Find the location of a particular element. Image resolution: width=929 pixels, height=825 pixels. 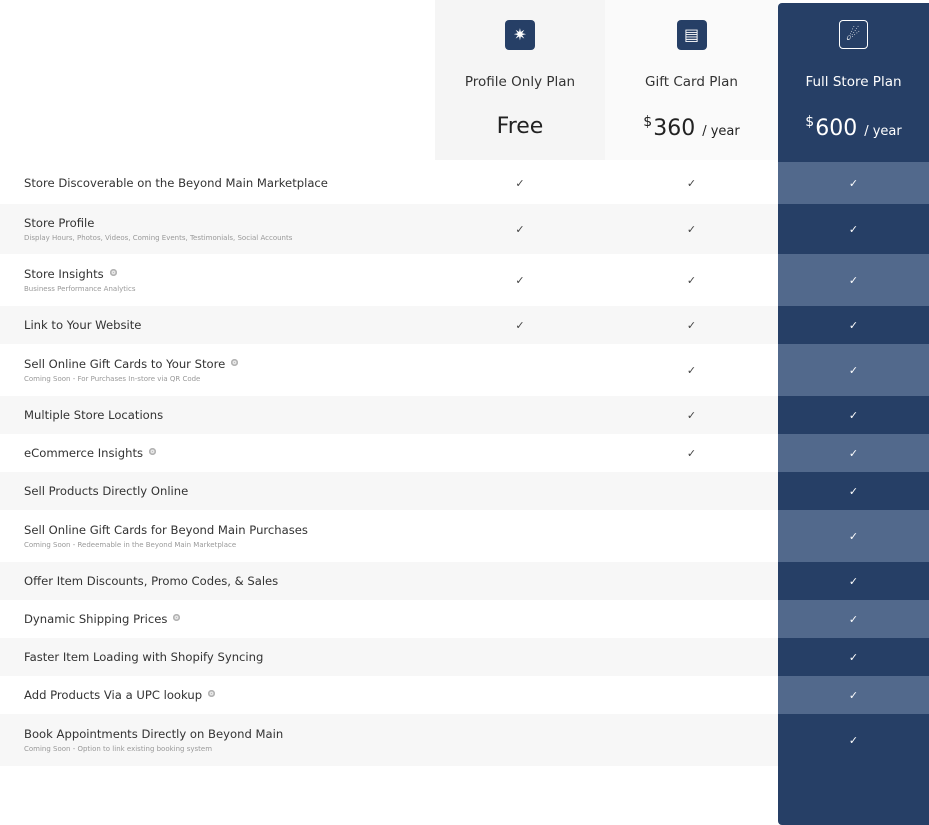

price-amount: Free is located at coordinates (520, 126).